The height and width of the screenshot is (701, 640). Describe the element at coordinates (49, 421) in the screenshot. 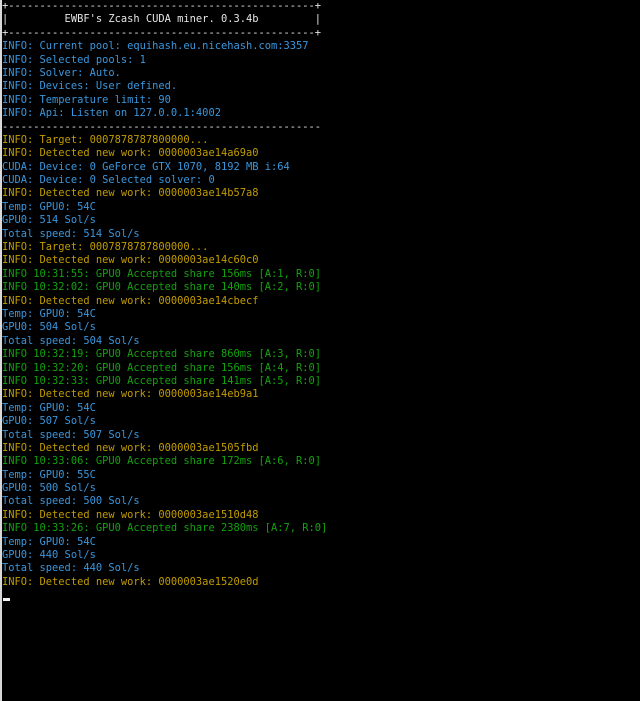

I see `console-line: GPU0: 507 Sol/s` at that location.